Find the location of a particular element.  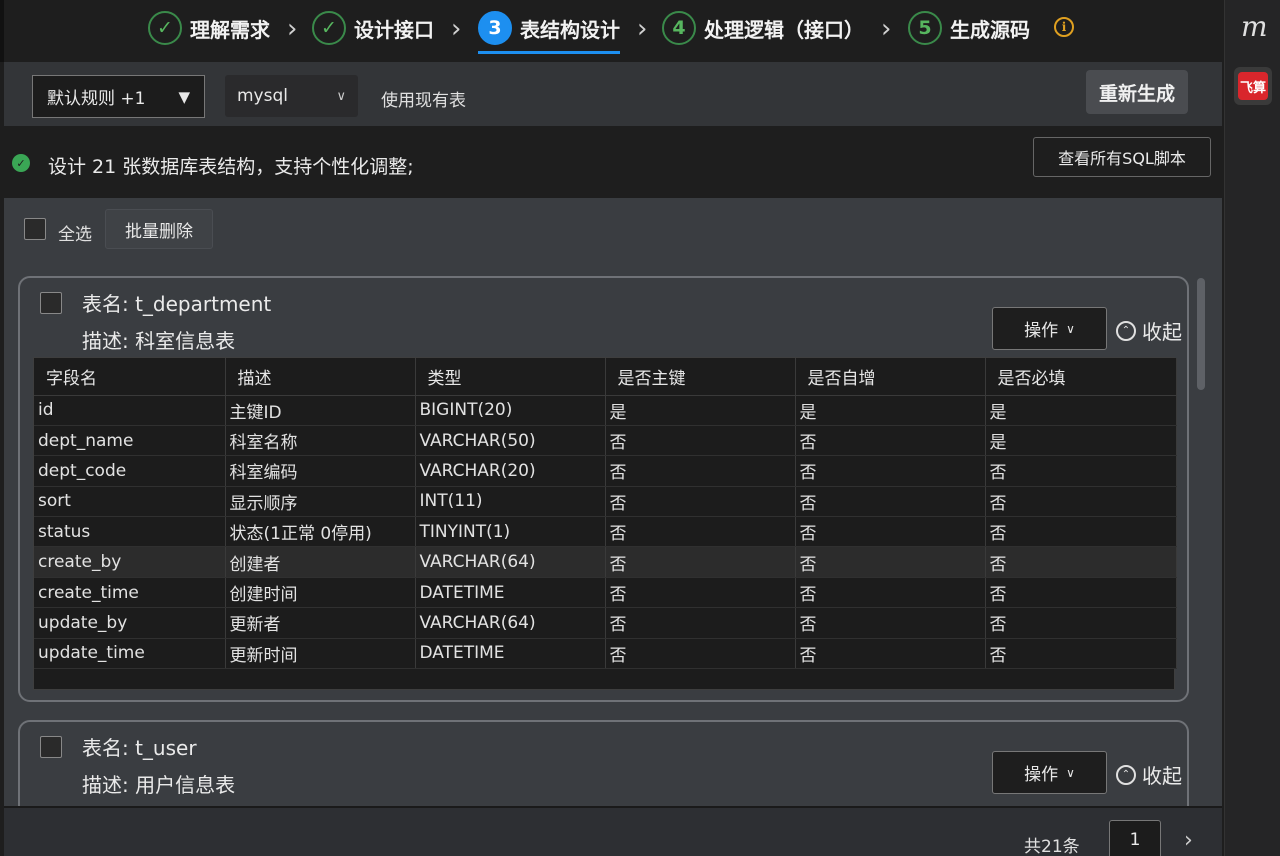

step-understand-requirements: ✓ 理解需求 is located at coordinates (209, 28).